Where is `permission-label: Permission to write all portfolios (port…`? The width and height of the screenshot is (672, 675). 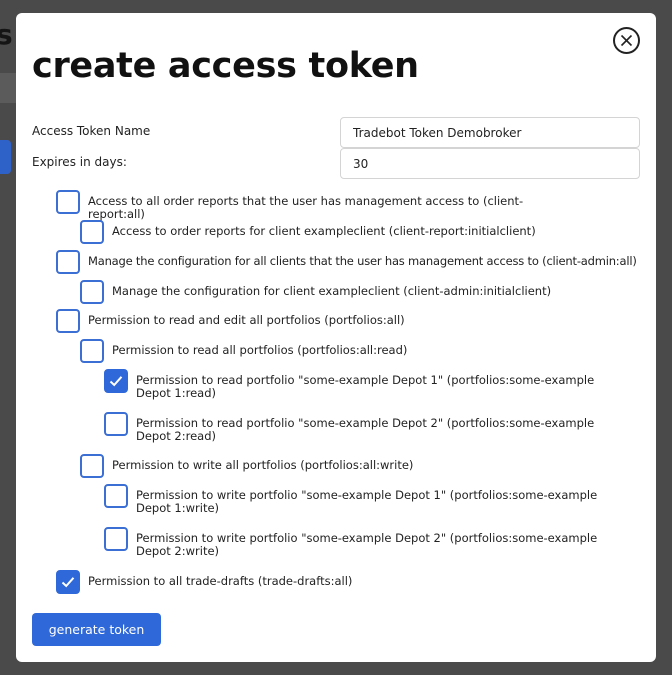
permission-label: Permission to write all portfolios (port… is located at coordinates (263, 465).